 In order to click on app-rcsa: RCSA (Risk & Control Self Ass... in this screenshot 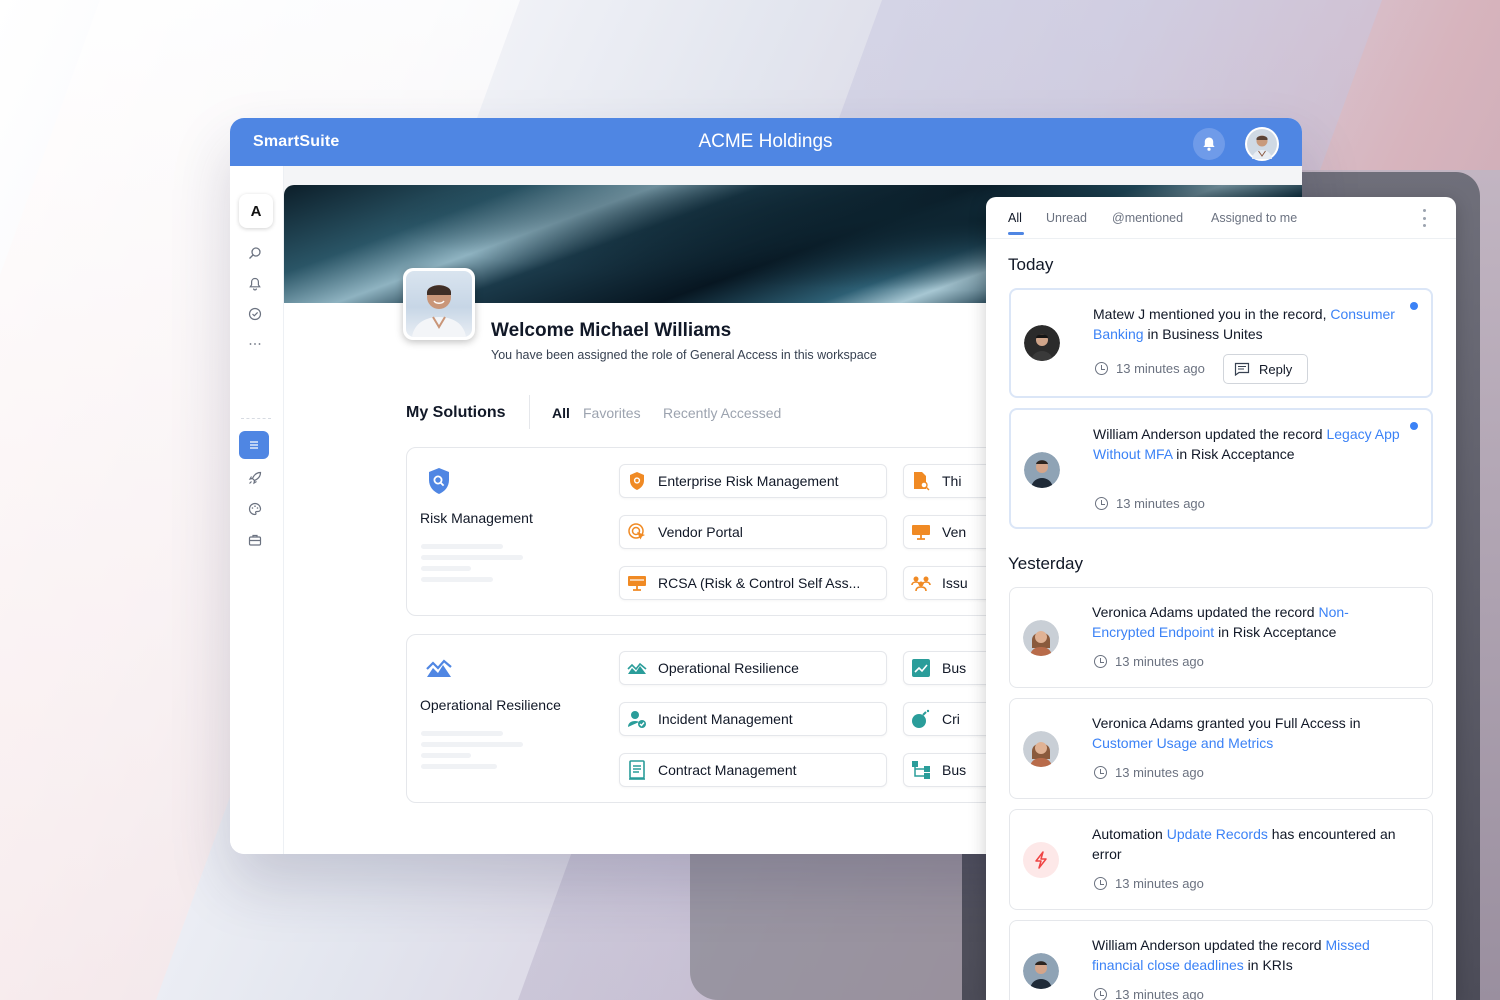, I will do `click(753, 583)`.